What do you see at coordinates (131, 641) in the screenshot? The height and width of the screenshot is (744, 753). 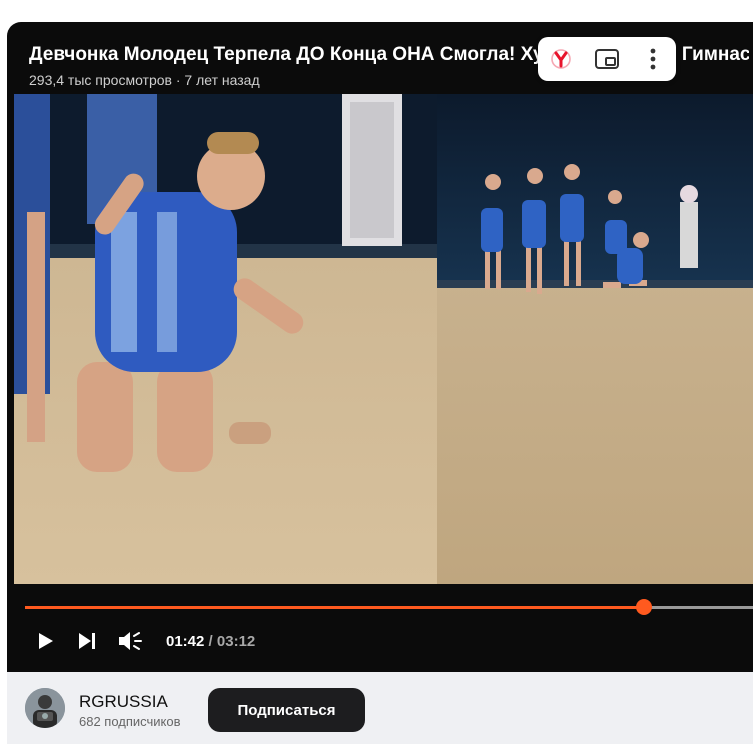 I see `volume-icon` at bounding box center [131, 641].